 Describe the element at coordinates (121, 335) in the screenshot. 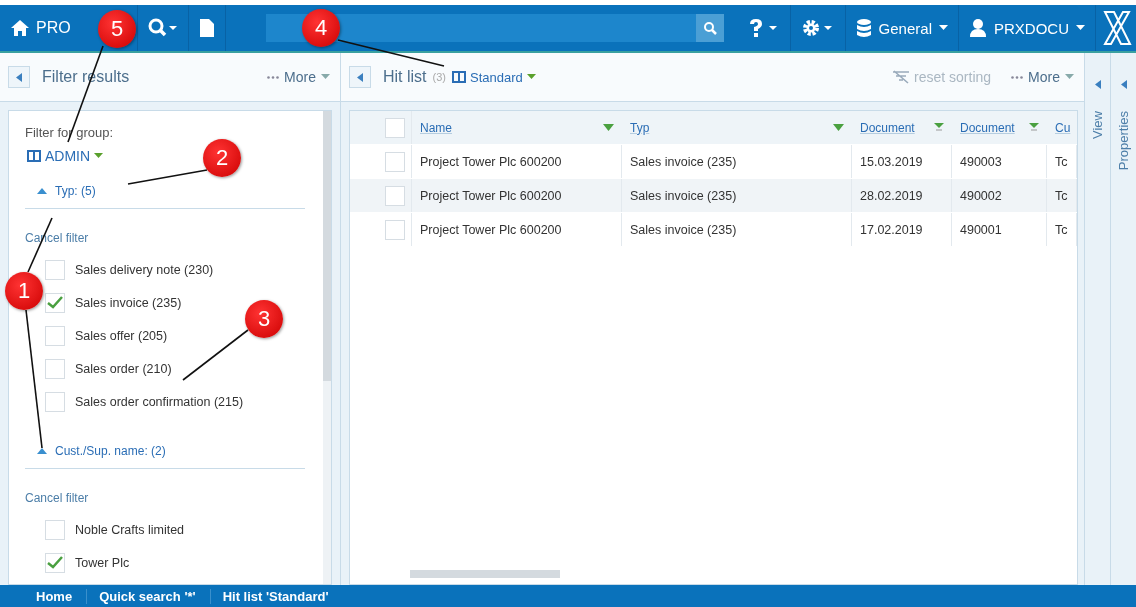

I see `option-label: Sales offer (205)` at that location.